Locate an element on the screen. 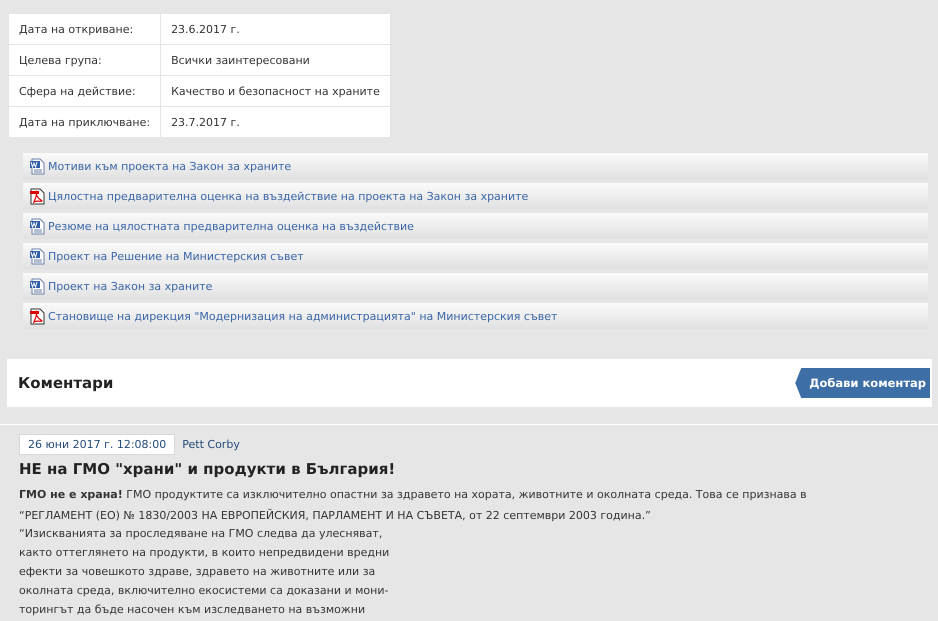 This screenshot has height=621, width=938. document-link: Резюме на цялостната предварителна оценка на въздействие is located at coordinates (231, 226).